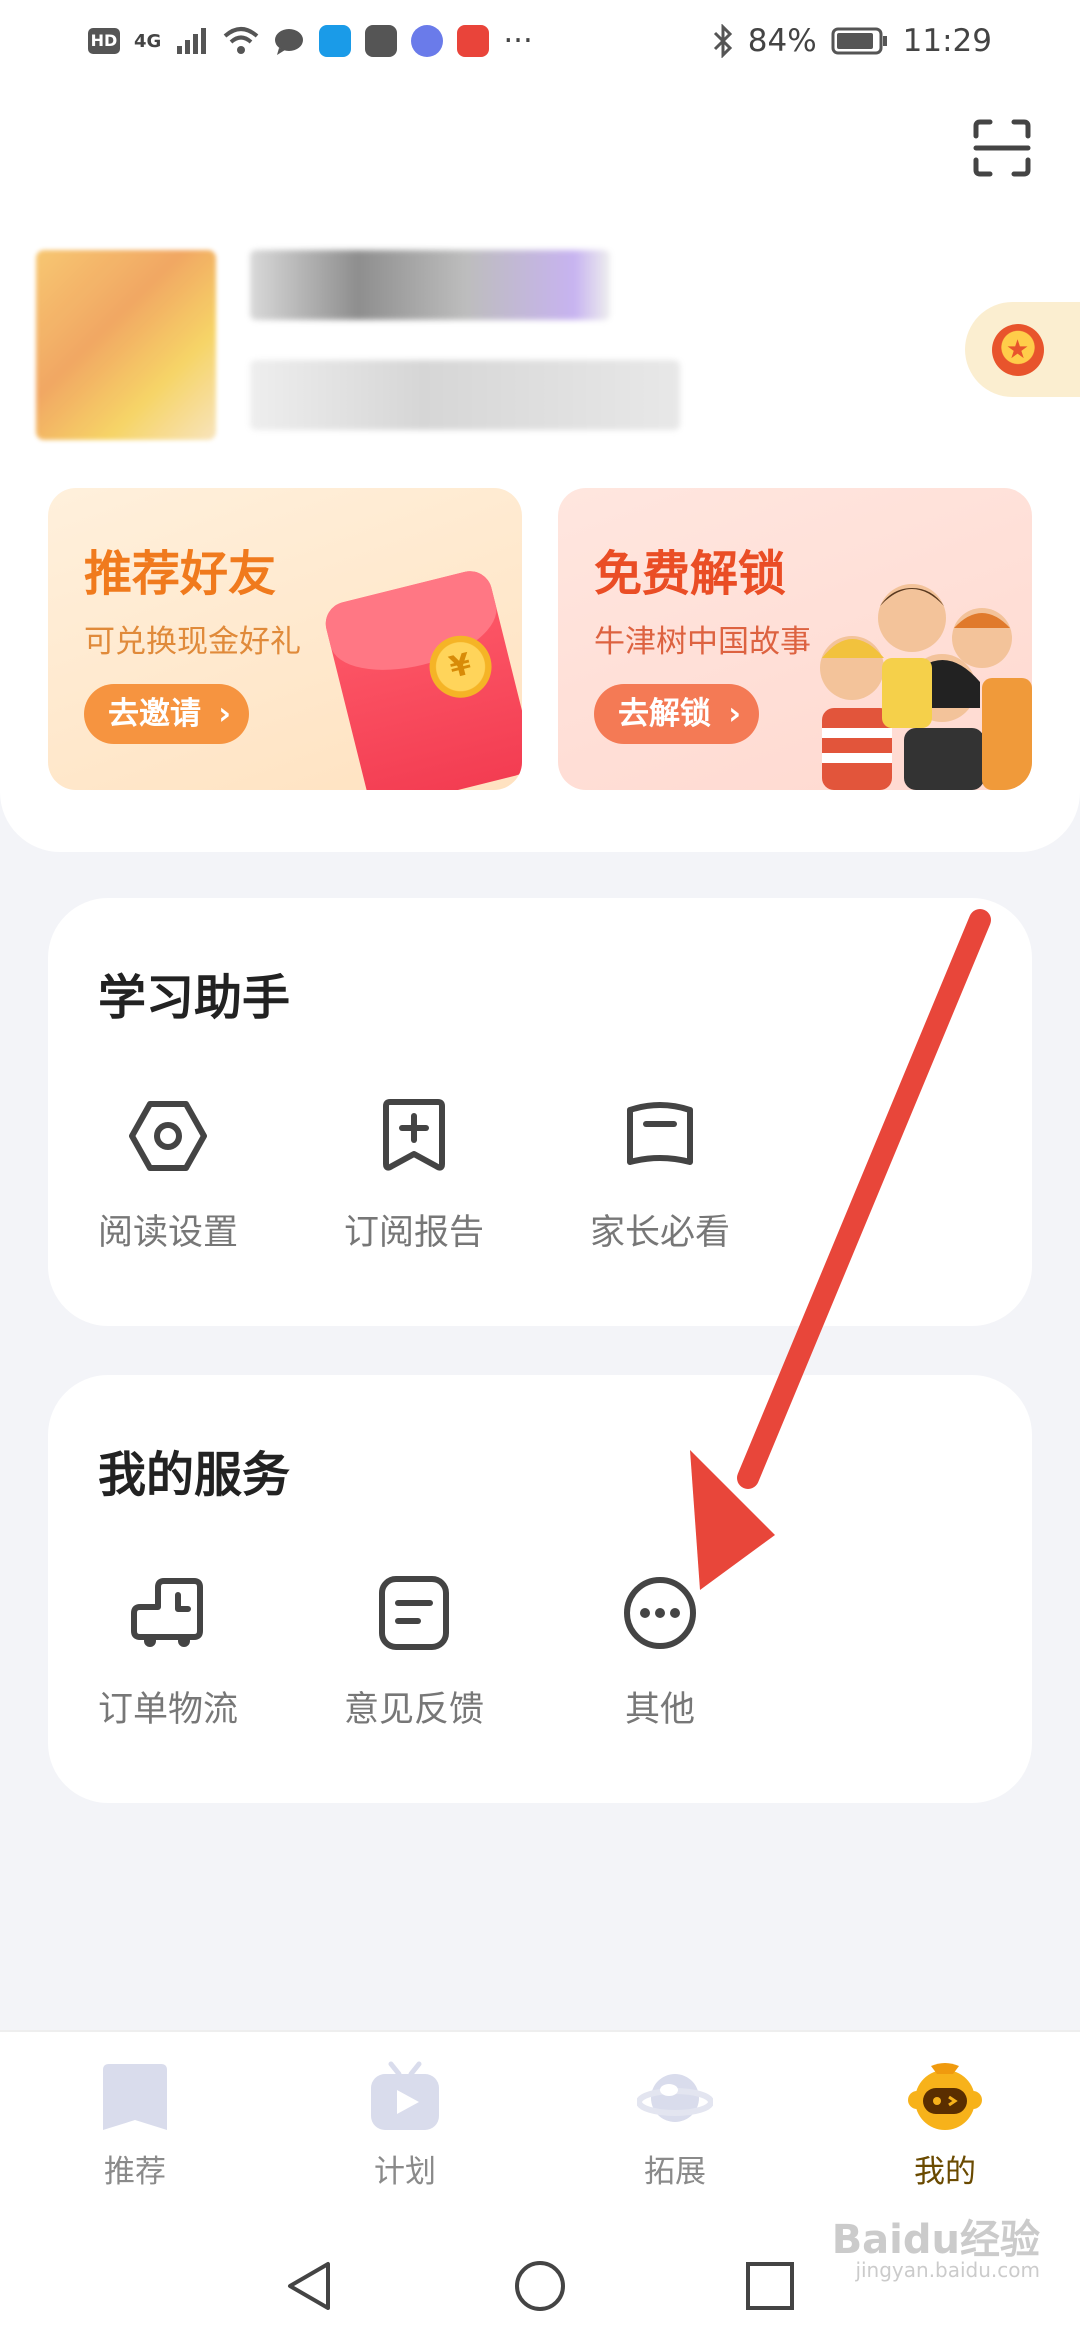  Describe the element at coordinates (414, 1135) in the screenshot. I see `bookmark-plus-icon` at that location.